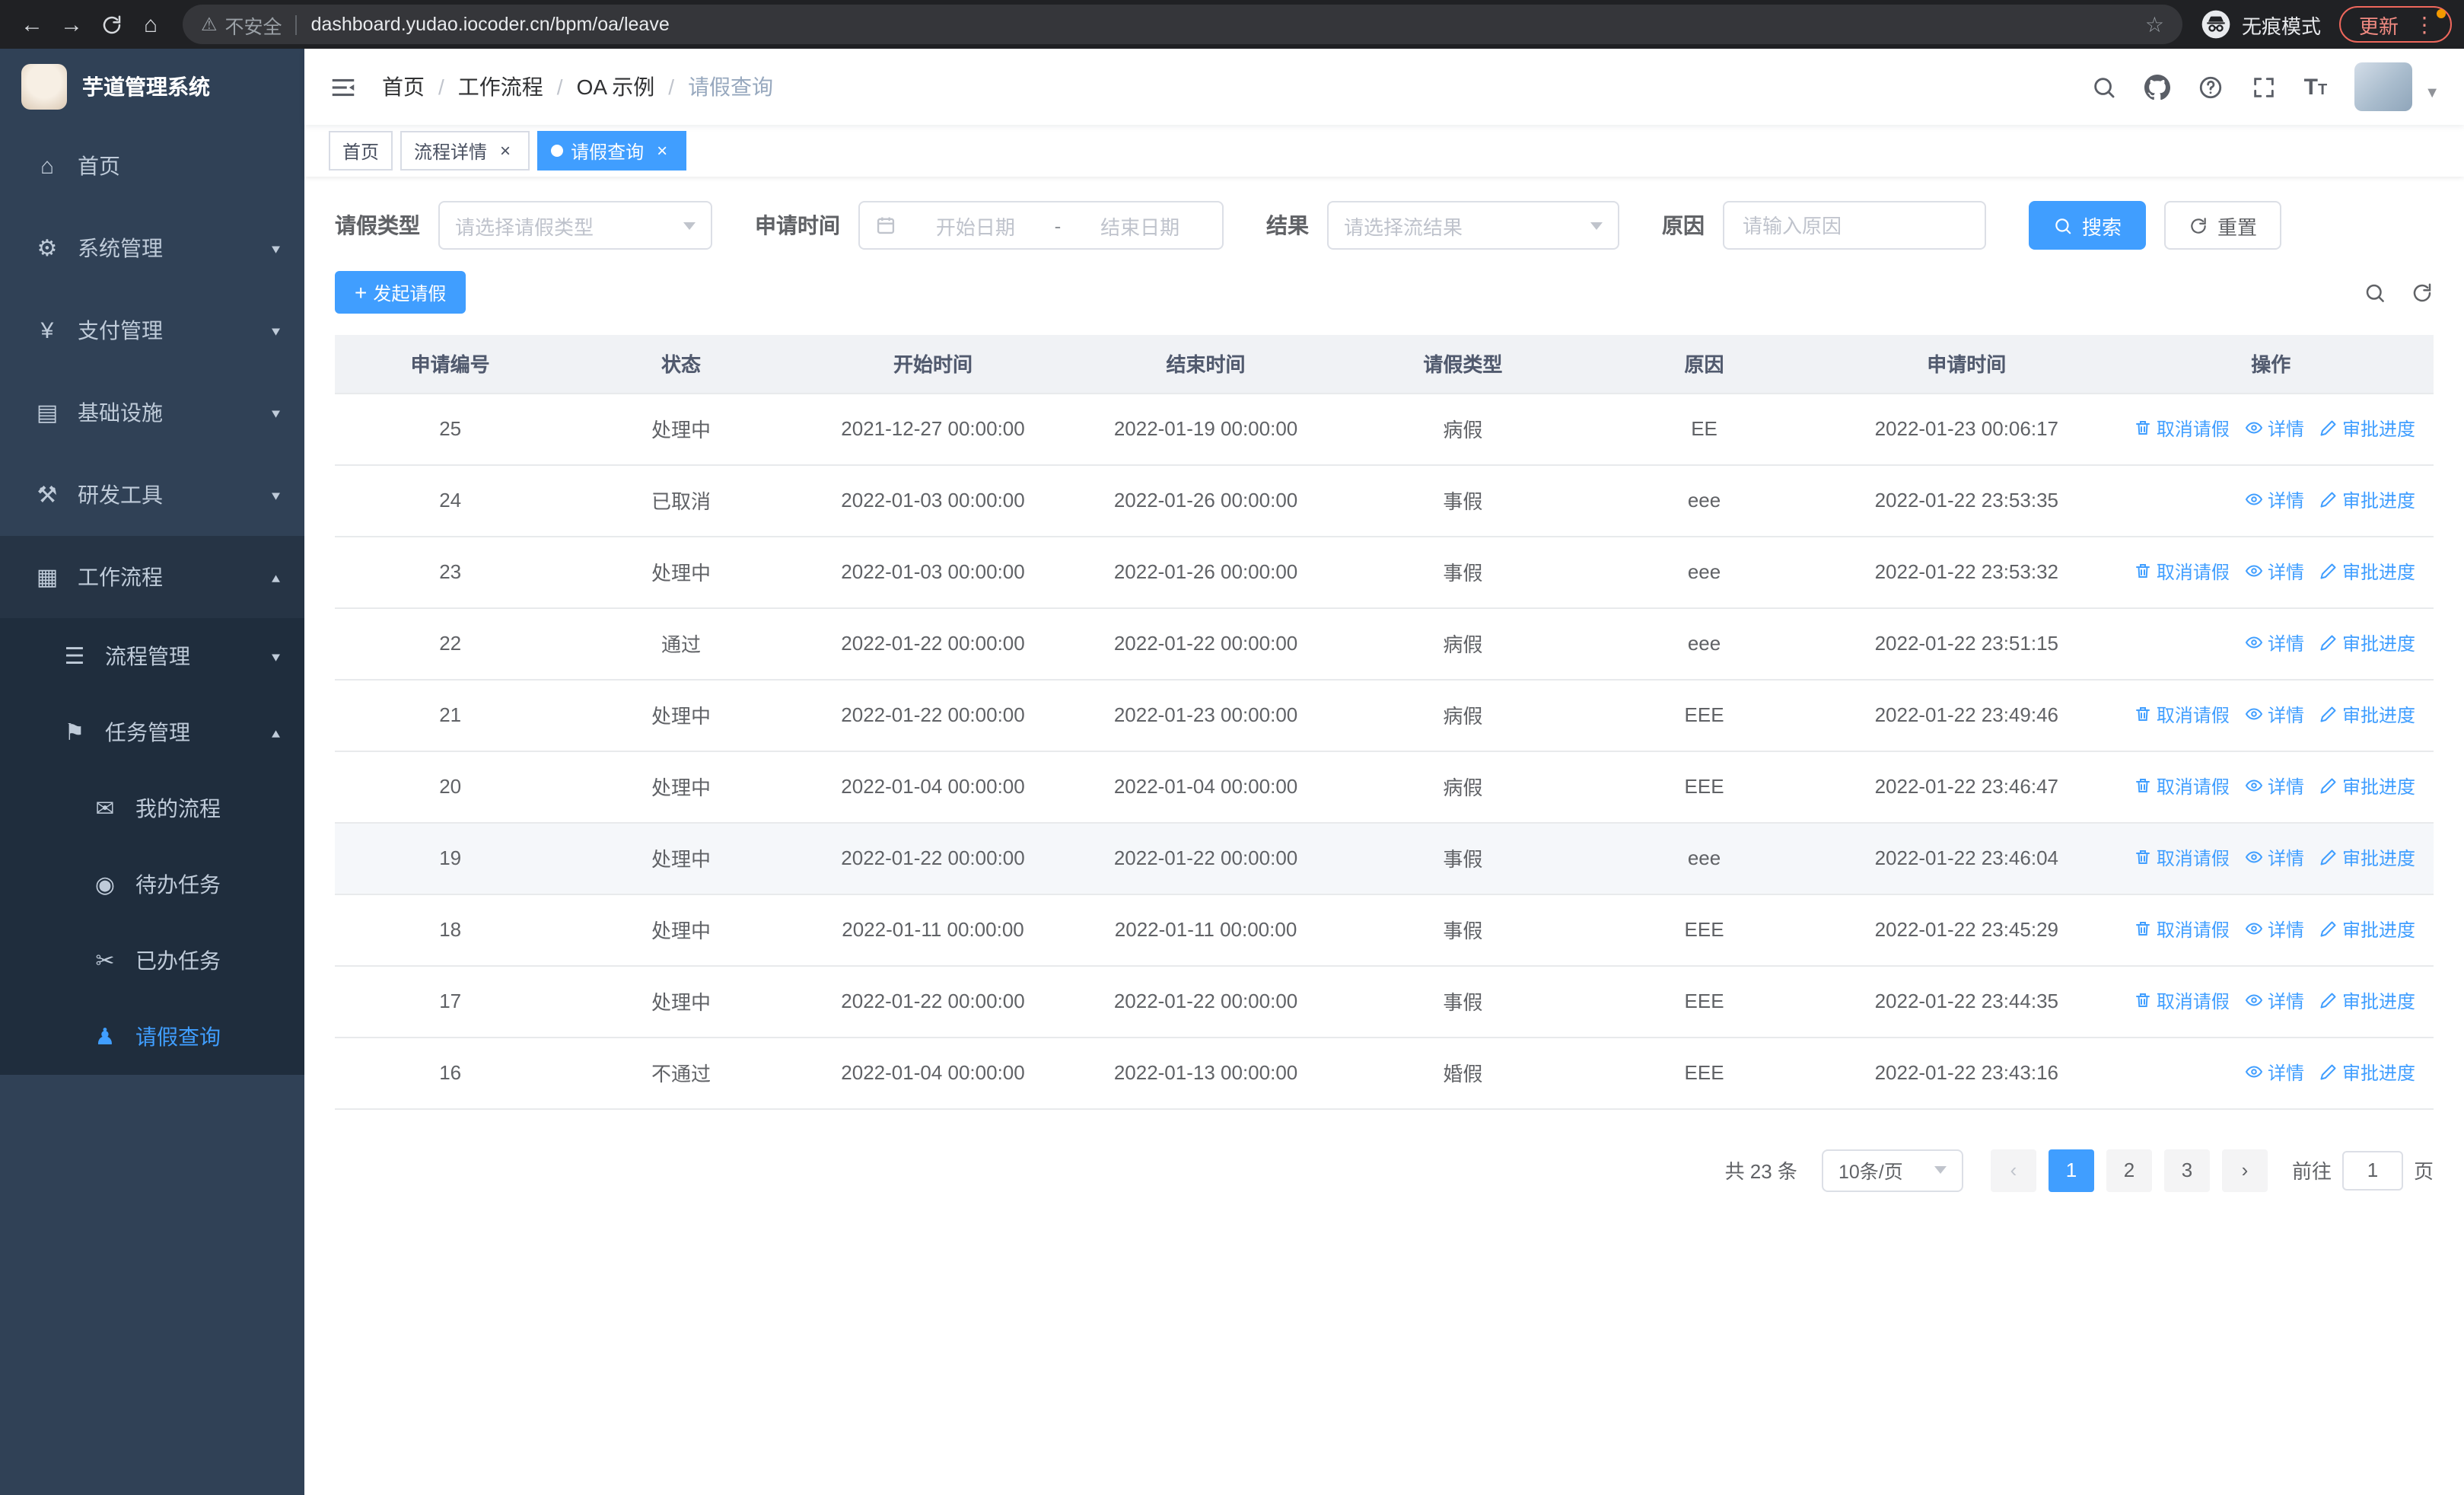  What do you see at coordinates (2223, 225) in the screenshot?
I see `reset-button: 重置` at bounding box center [2223, 225].